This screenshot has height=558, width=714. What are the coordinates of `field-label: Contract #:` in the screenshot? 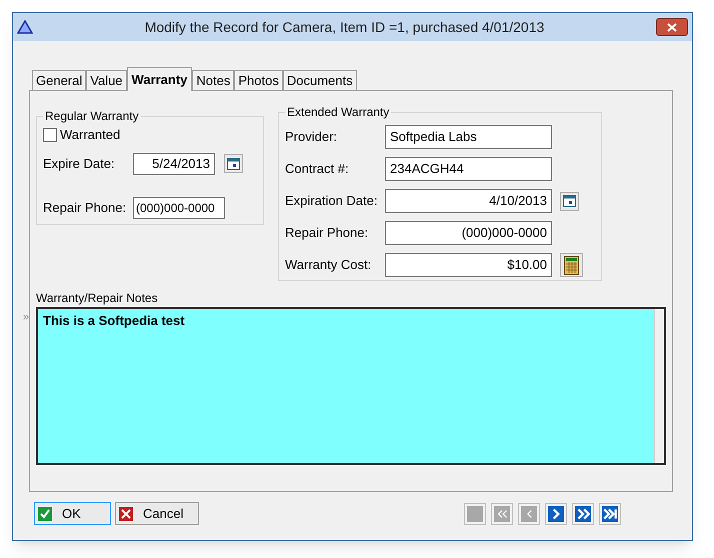 It's located at (317, 169).